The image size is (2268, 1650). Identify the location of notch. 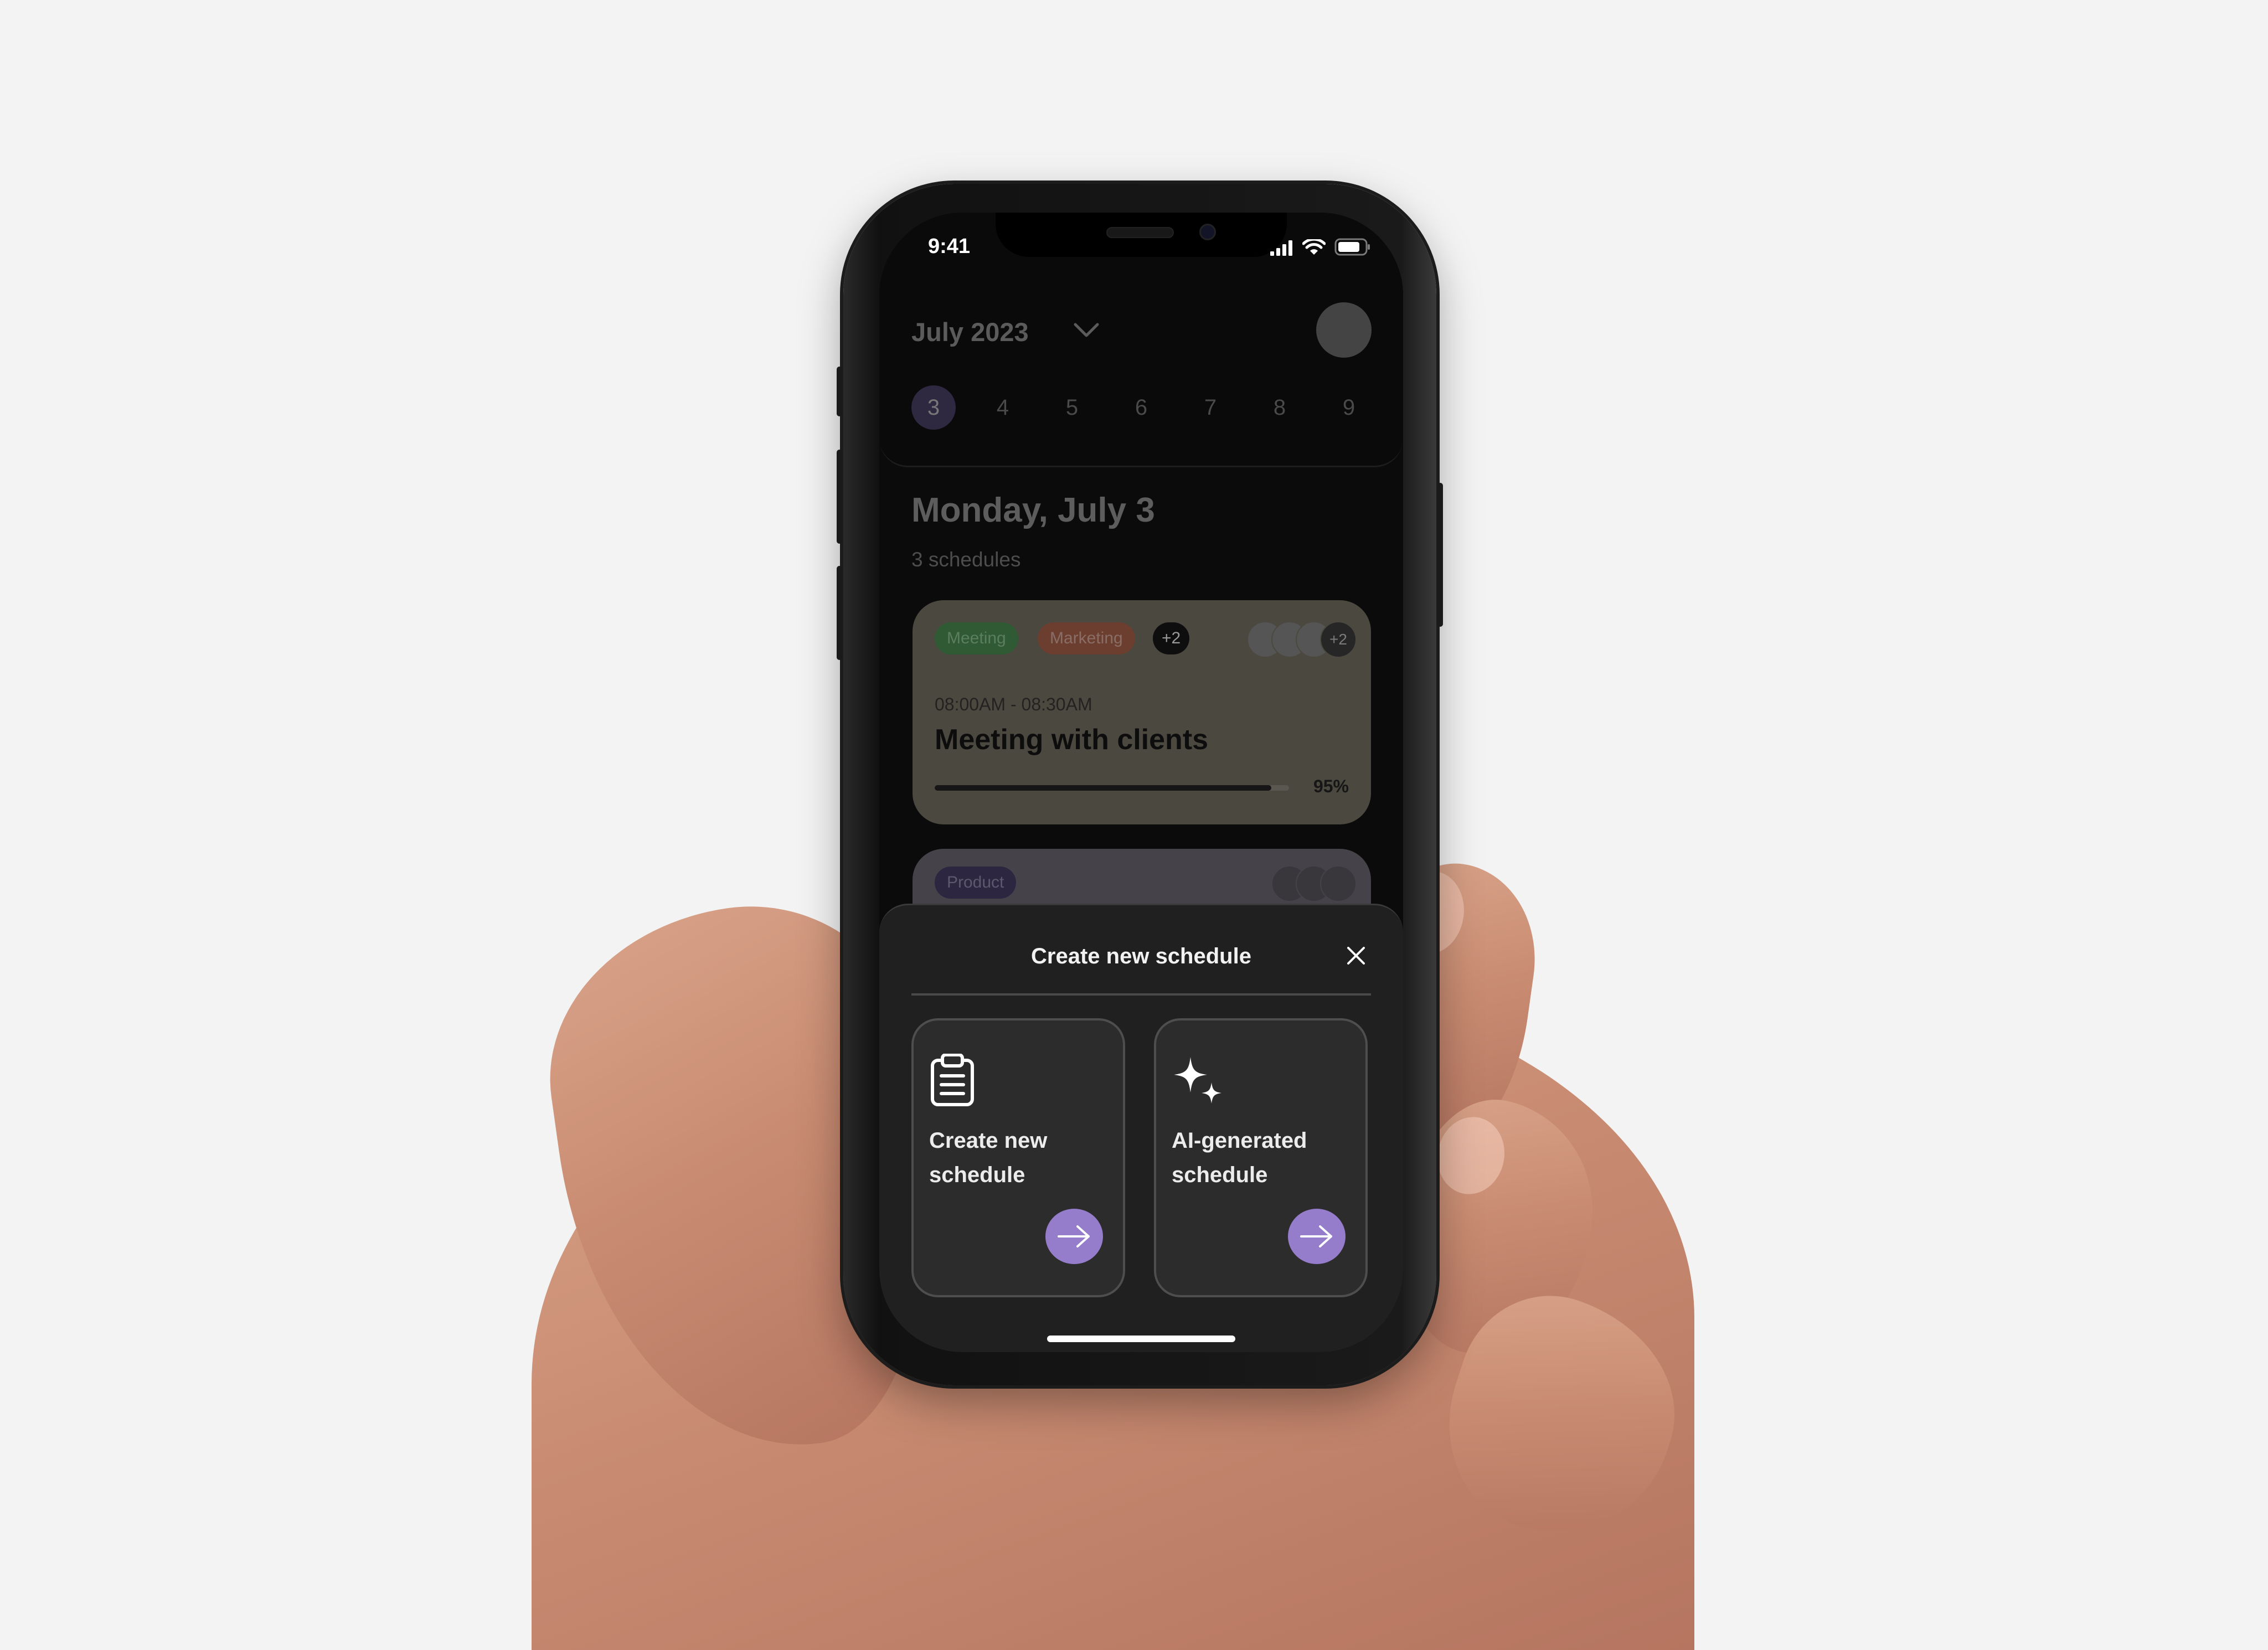
(1141, 235).